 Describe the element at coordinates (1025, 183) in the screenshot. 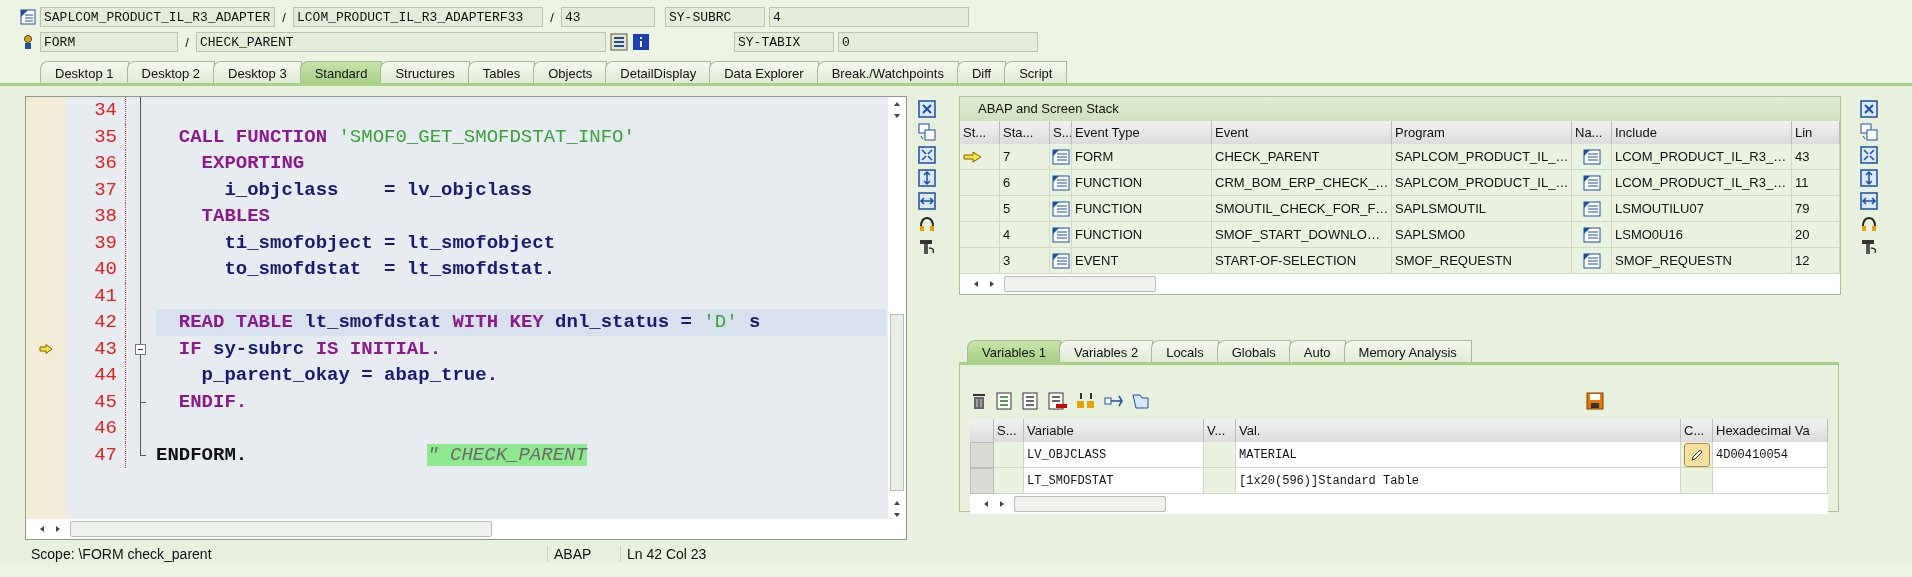

I see `table-cell: 6` at that location.